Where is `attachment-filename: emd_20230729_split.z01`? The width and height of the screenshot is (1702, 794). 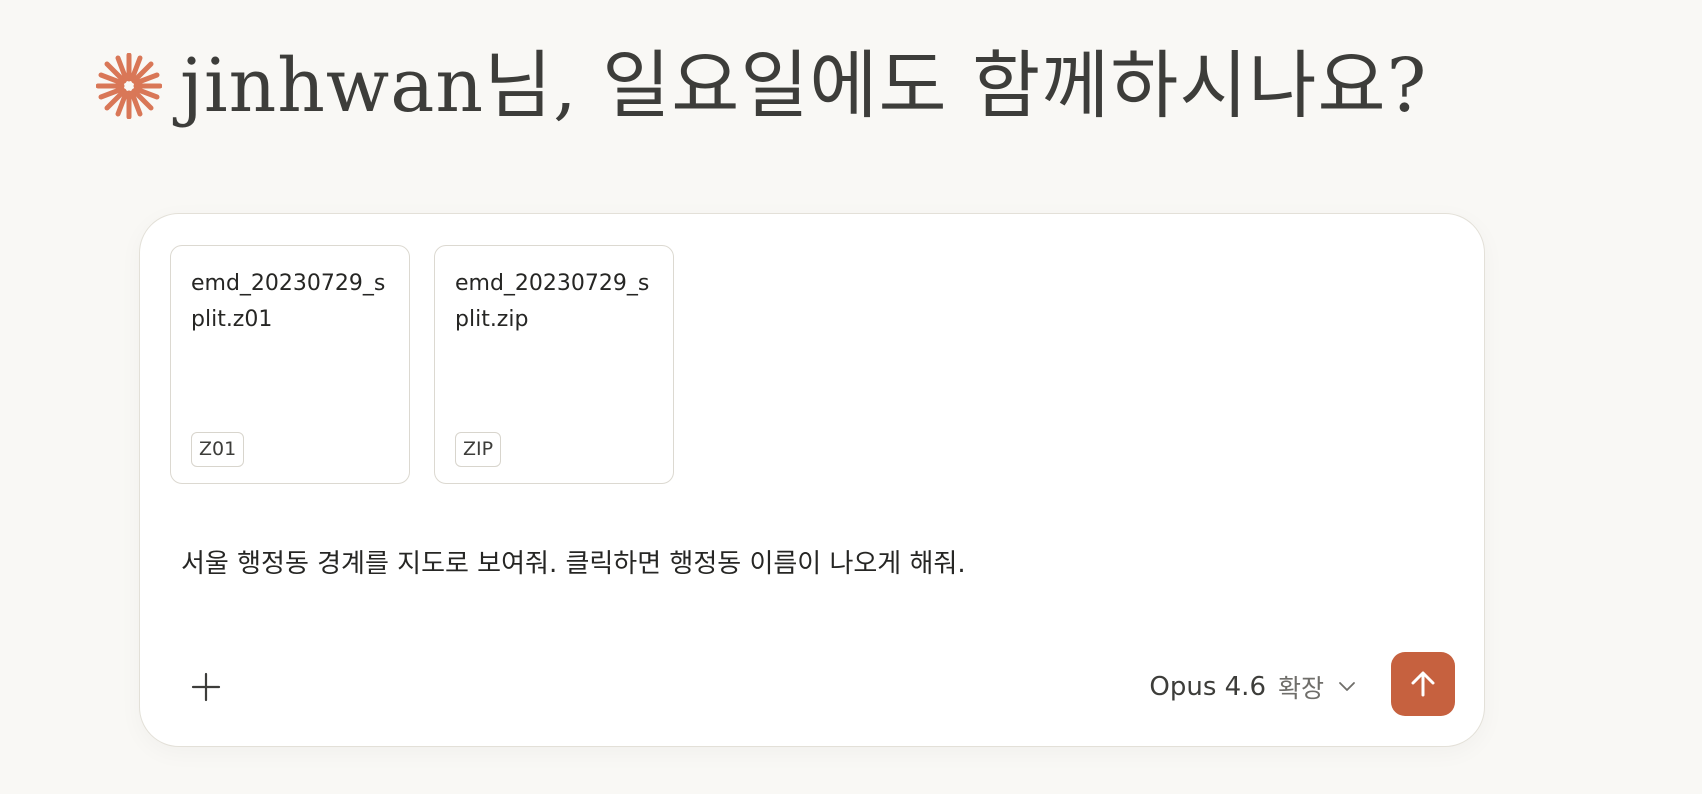 attachment-filename: emd_20230729_split.z01 is located at coordinates (288, 301).